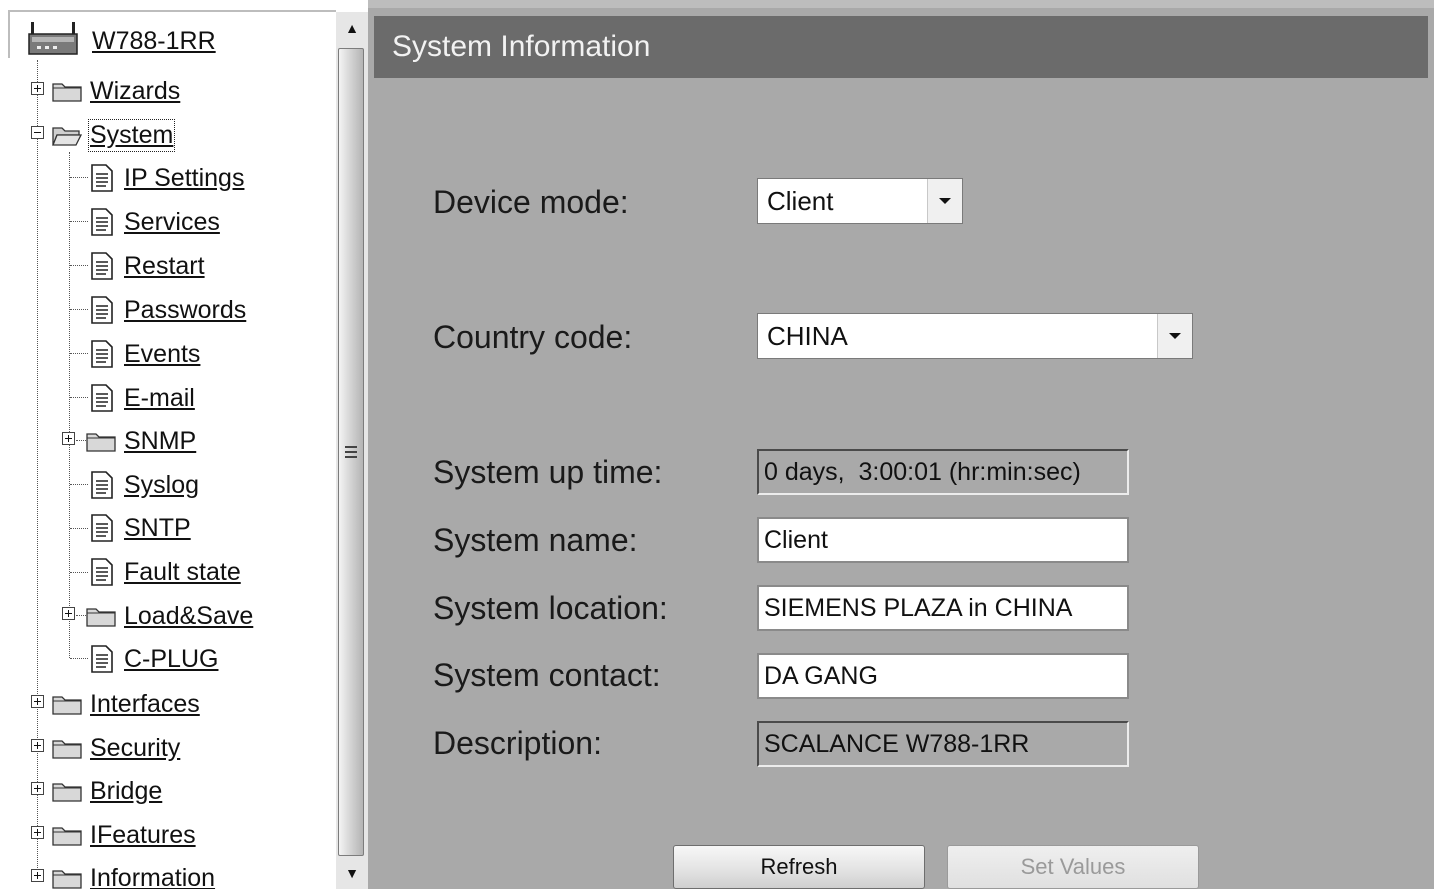  I want to click on expand-information-toggle, so click(37, 875).